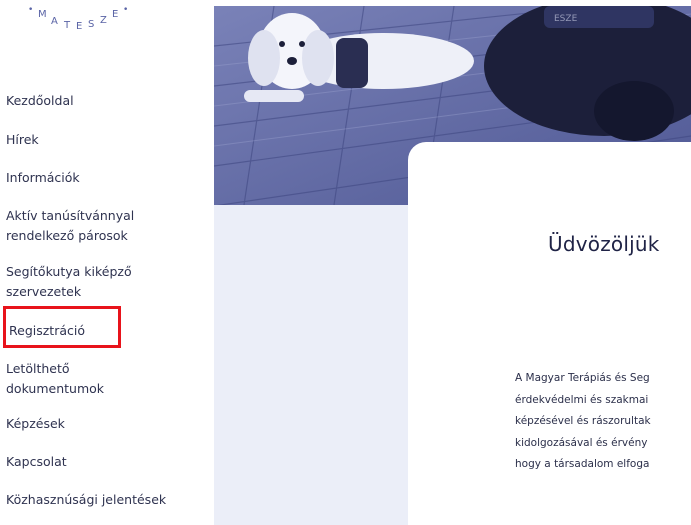  What do you see at coordinates (604, 244) in the screenshot?
I see `page-title: Üdvözöljük` at bounding box center [604, 244].